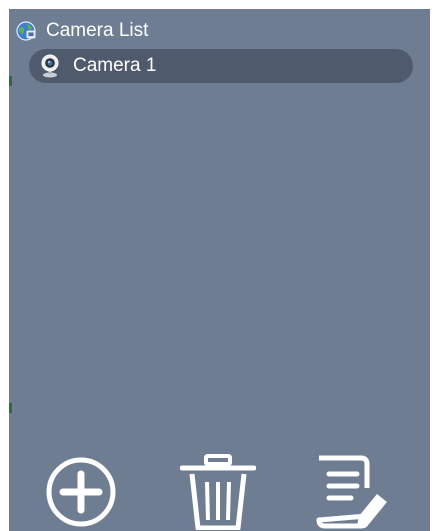  I want to click on delete-camera-button, so click(218, 492).